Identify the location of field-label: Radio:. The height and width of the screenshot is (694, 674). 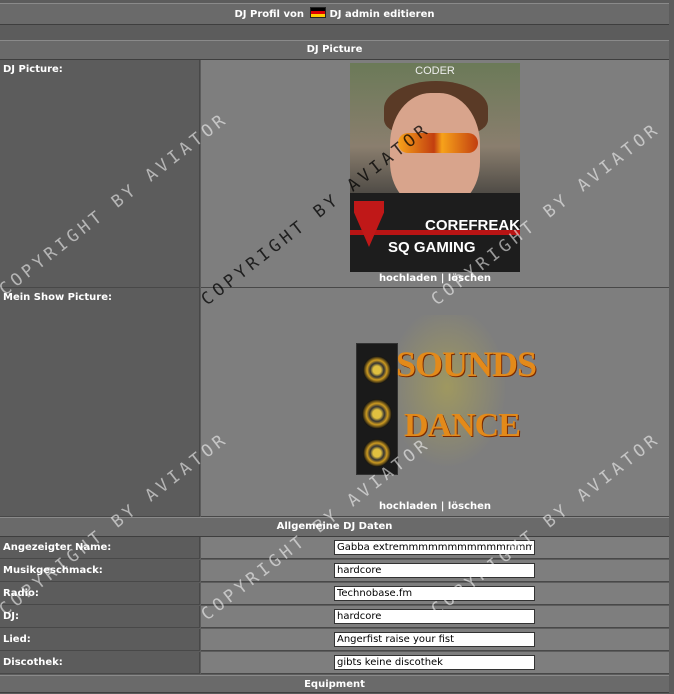
(21, 593).